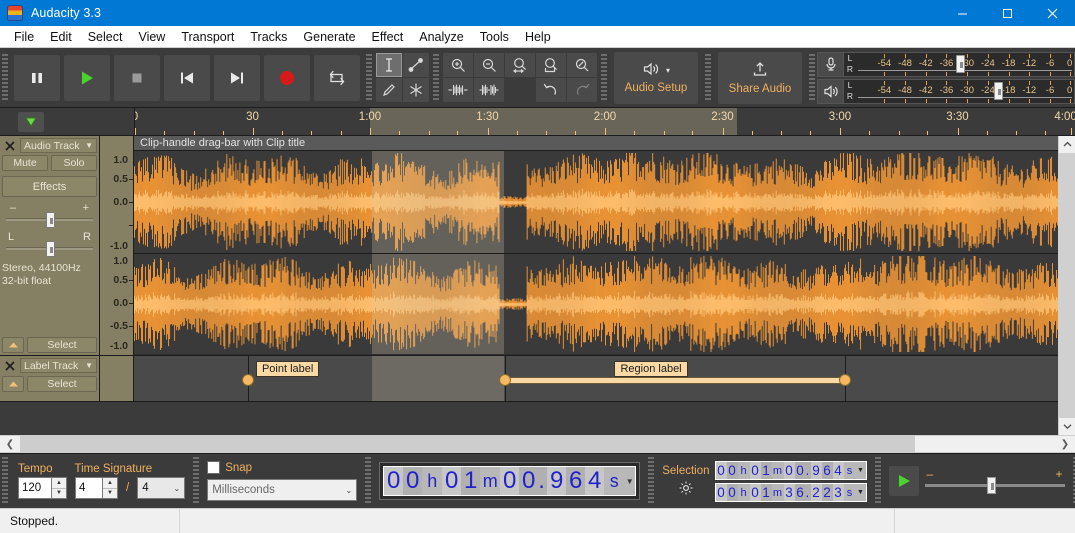 The image size is (1075, 533). What do you see at coordinates (708, 77) in the screenshot?
I see `share-audio-toolbar-grabber` at bounding box center [708, 77].